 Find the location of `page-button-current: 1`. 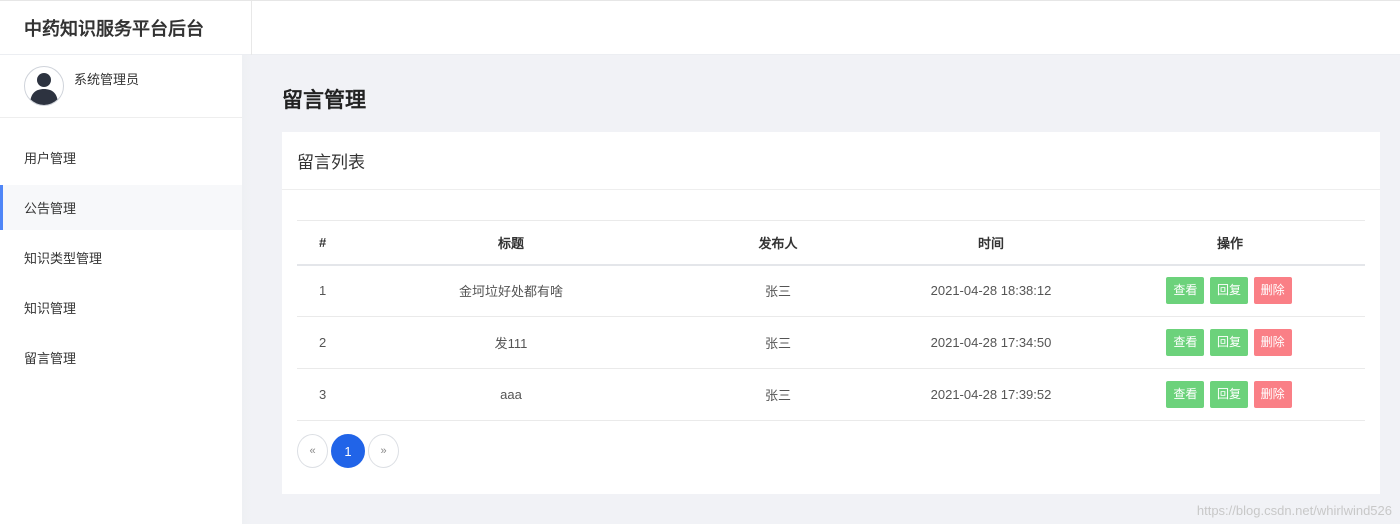

page-button-current: 1 is located at coordinates (348, 451).